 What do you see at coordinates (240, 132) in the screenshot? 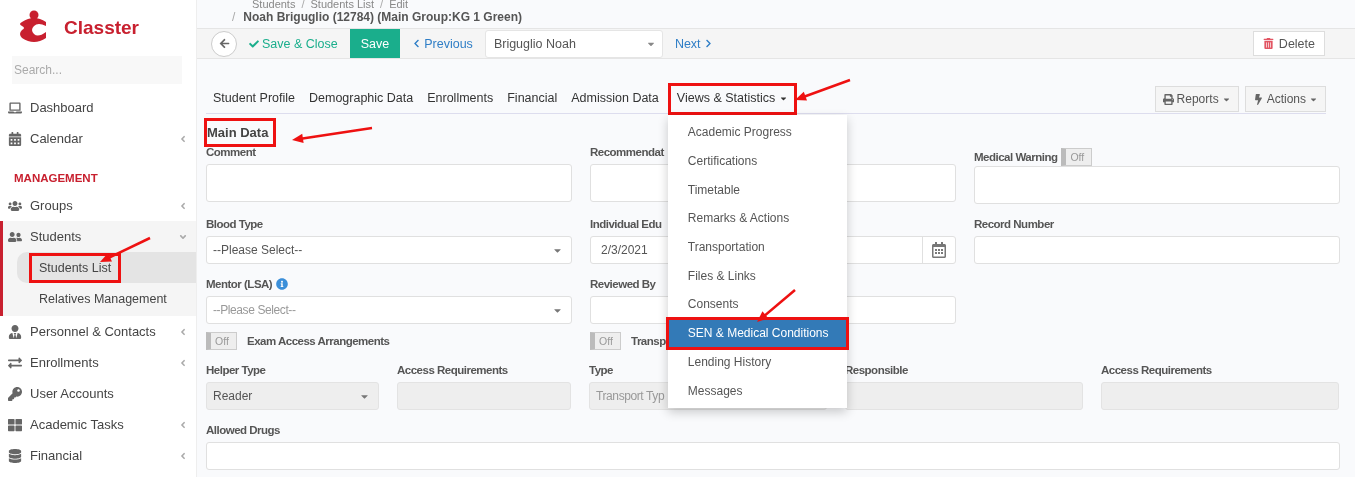
I see `section-title: Main Data` at bounding box center [240, 132].